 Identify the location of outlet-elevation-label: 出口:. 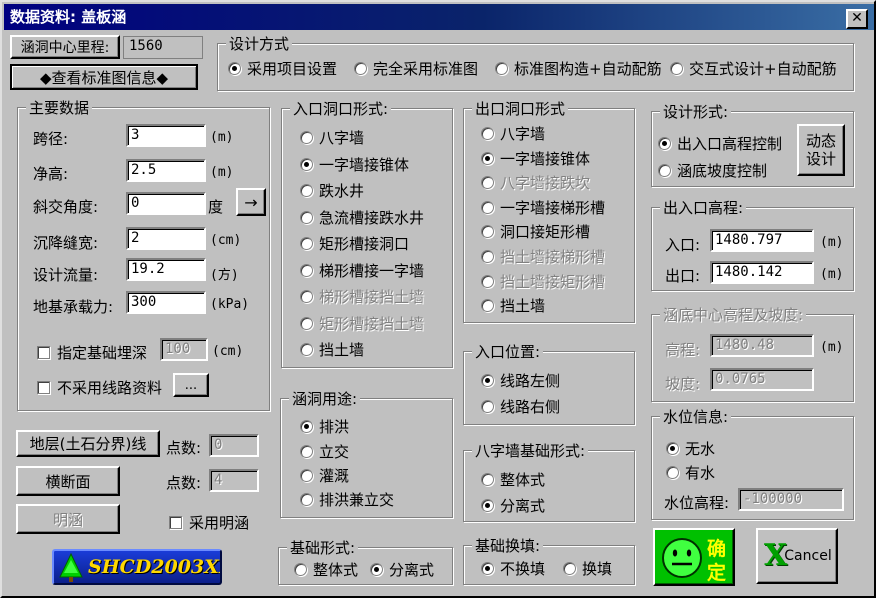
(683, 276).